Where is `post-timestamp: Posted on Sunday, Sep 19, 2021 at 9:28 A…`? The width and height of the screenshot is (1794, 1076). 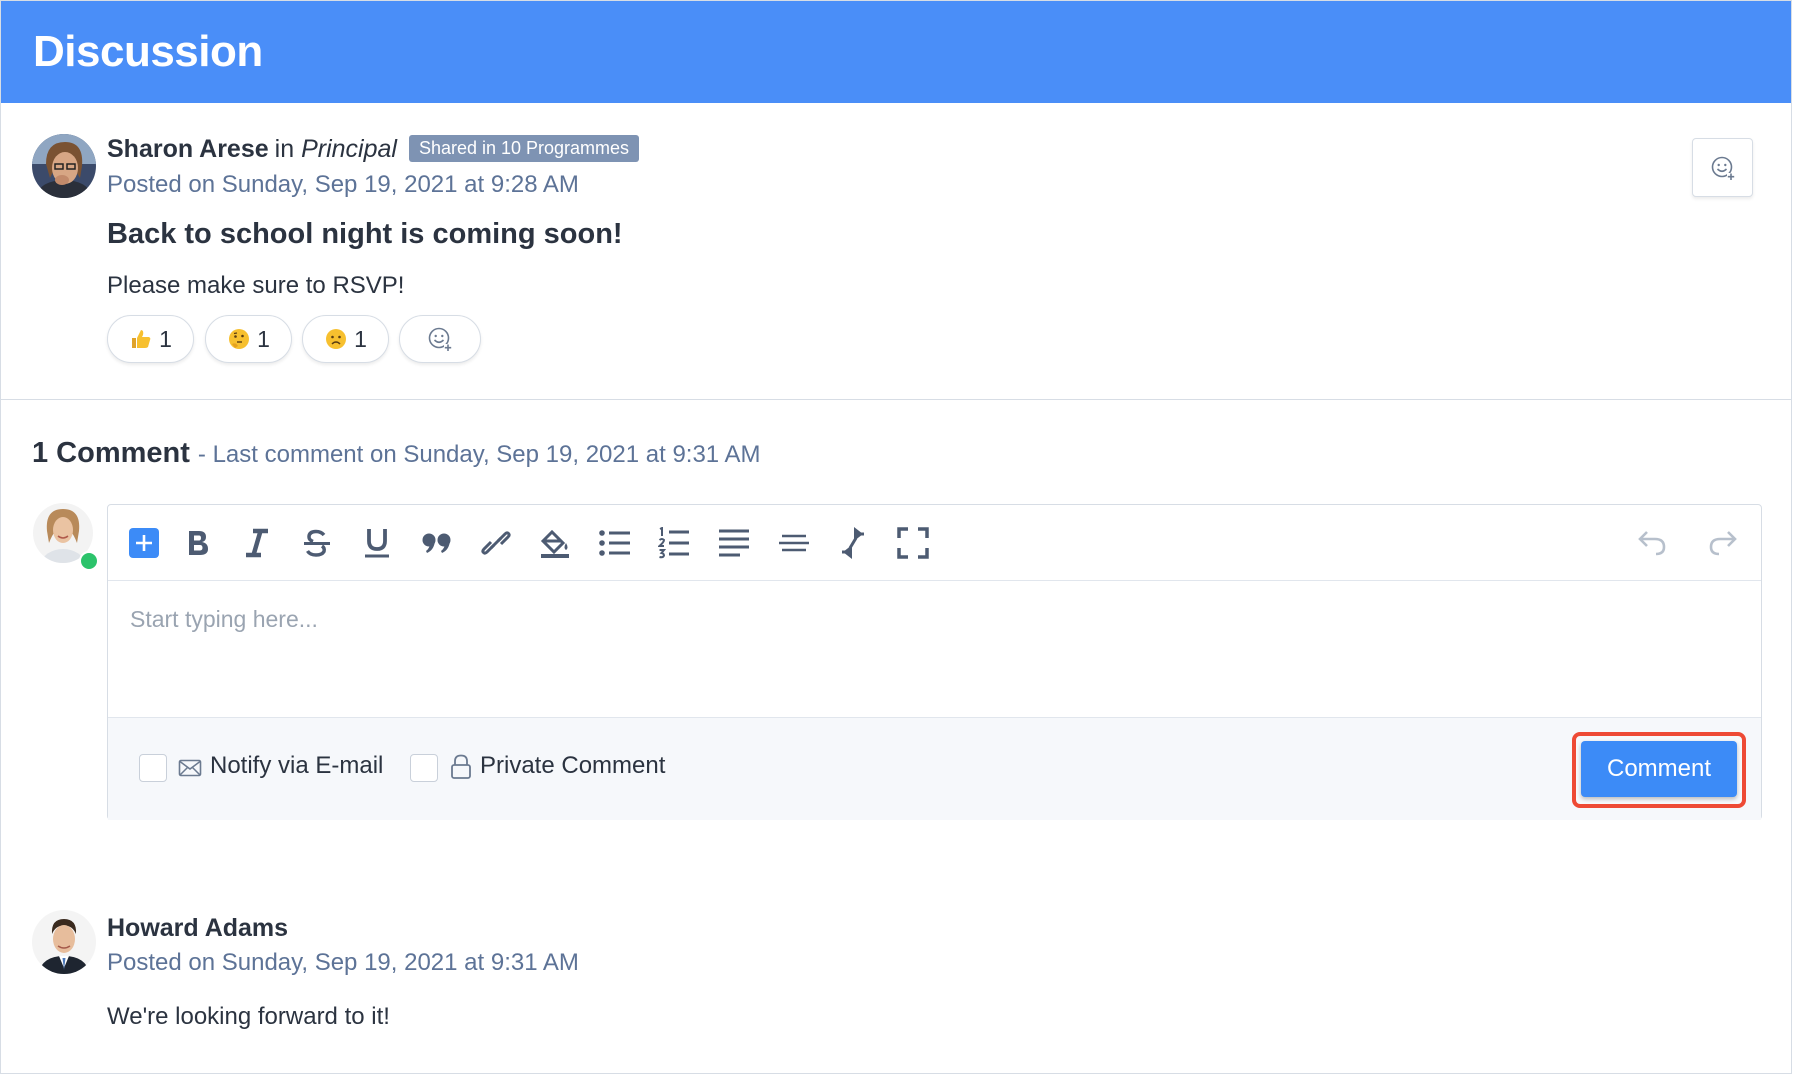
post-timestamp: Posted on Sunday, Sep 19, 2021 at 9:28 A… is located at coordinates (343, 184).